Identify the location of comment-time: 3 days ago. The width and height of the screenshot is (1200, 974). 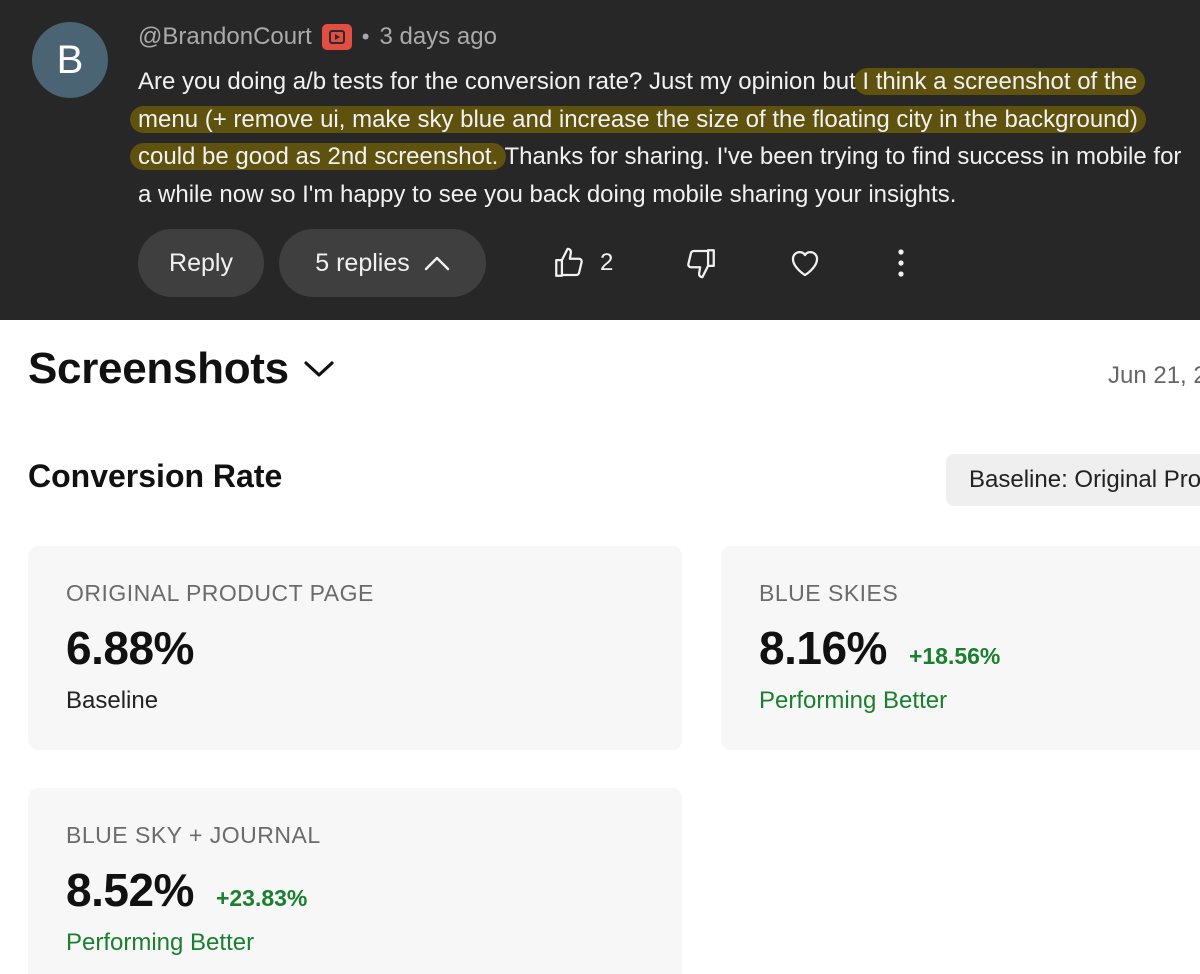
(438, 37).